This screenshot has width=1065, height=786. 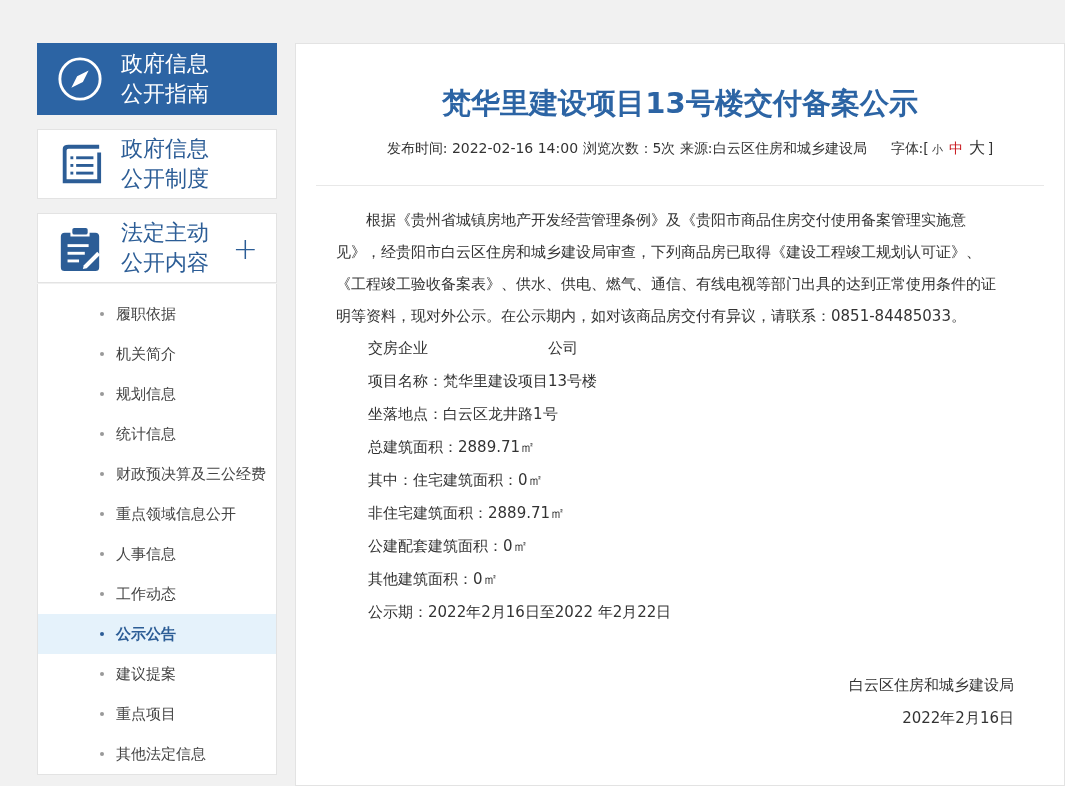 I want to click on article-field: 其中：住宅建筑面积：0㎡, so click(x=455, y=480).